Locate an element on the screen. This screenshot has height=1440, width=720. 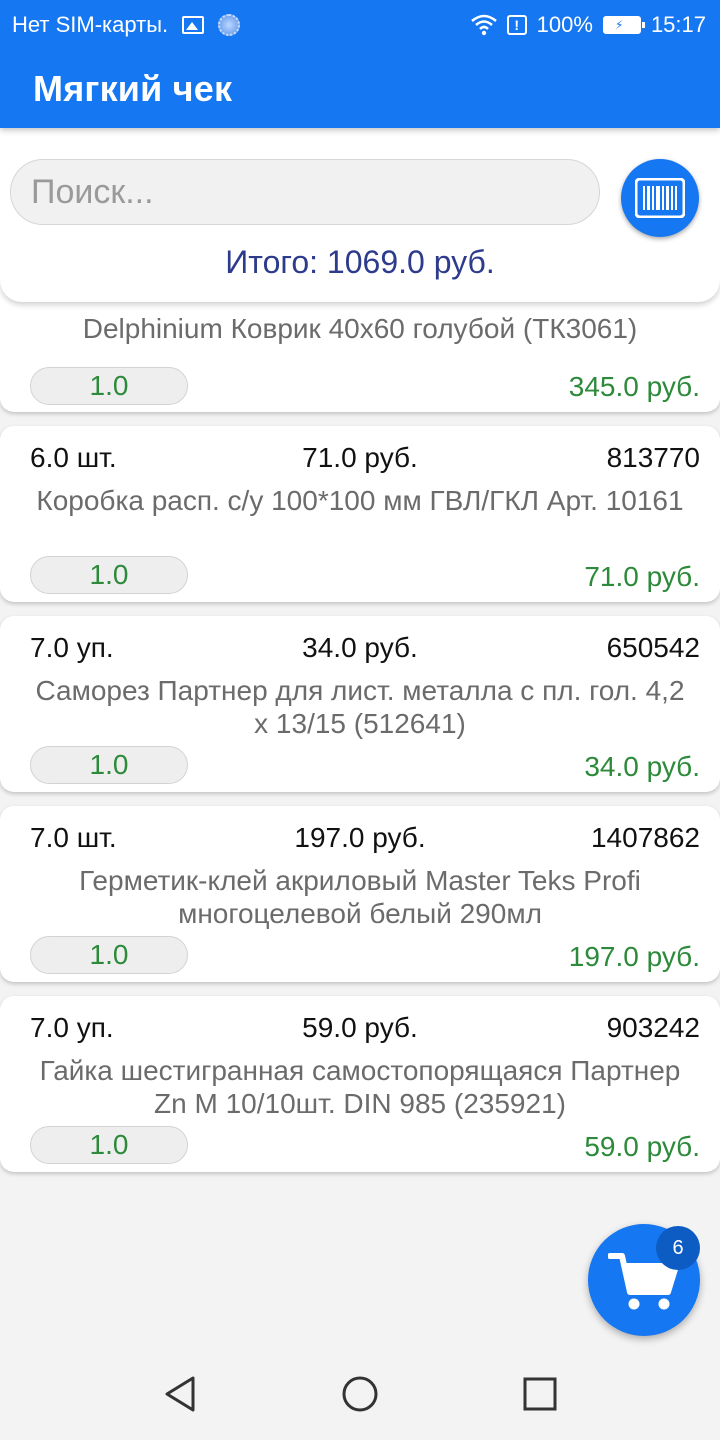
search-input is located at coordinates (305, 192).